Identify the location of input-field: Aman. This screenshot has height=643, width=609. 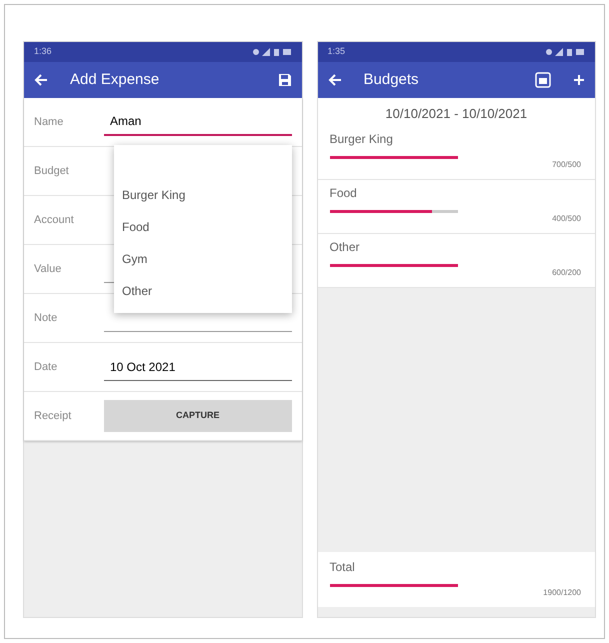
(198, 122).